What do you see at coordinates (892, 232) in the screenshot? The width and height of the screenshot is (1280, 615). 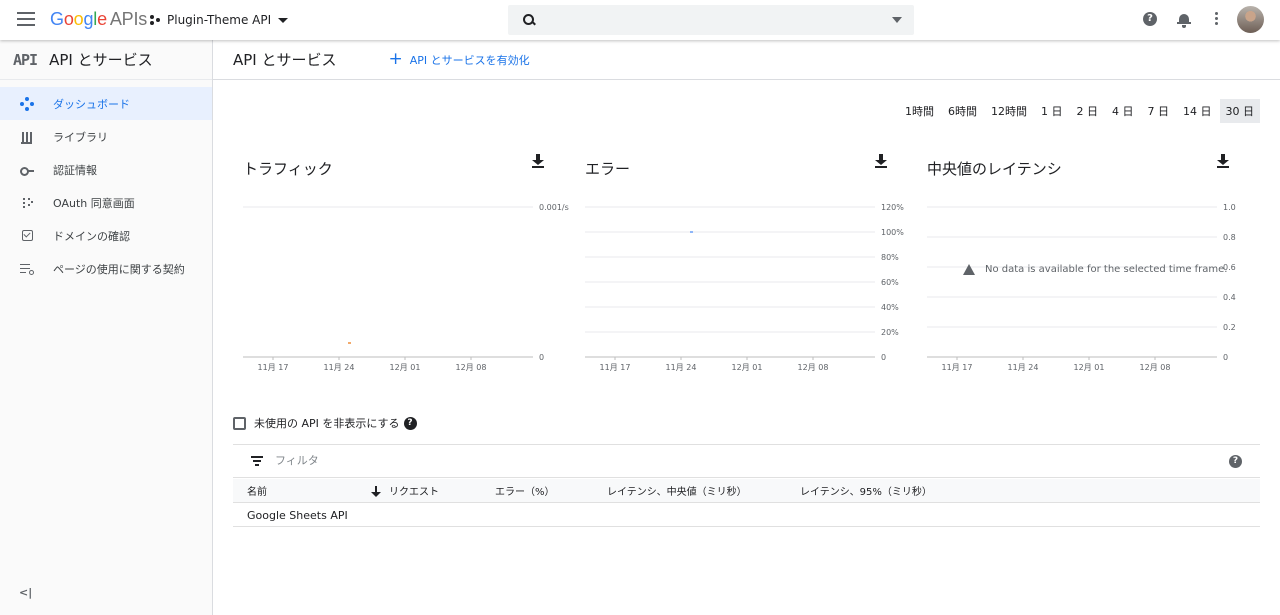 I see `y-tick-label: 100%` at bounding box center [892, 232].